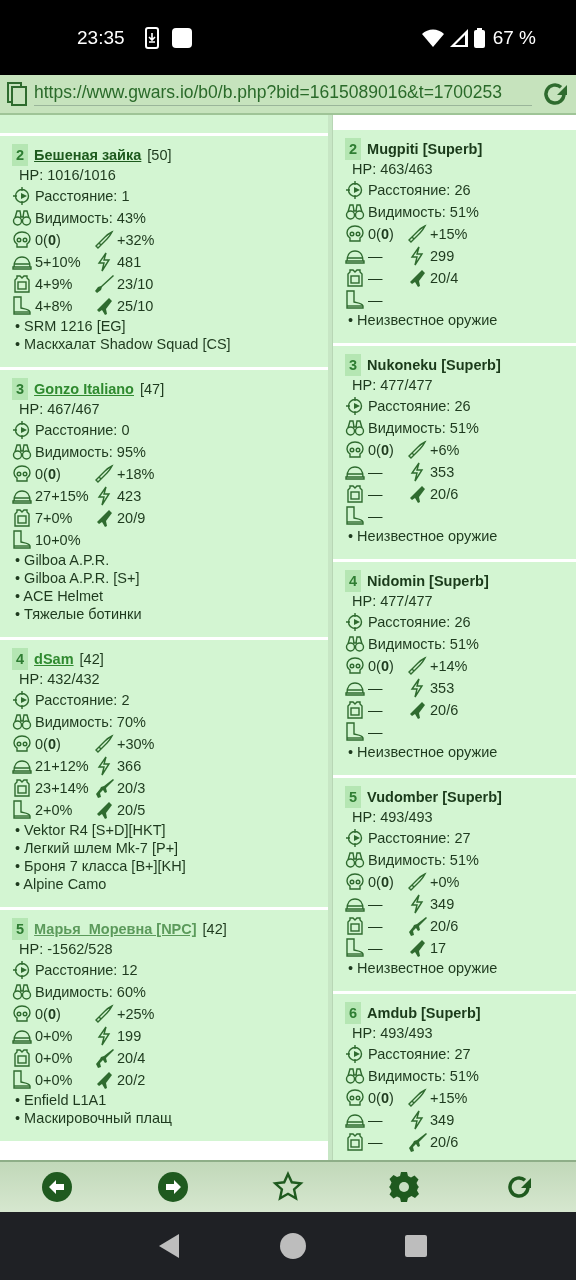  I want to click on stat-value: 349, so click(442, 904).